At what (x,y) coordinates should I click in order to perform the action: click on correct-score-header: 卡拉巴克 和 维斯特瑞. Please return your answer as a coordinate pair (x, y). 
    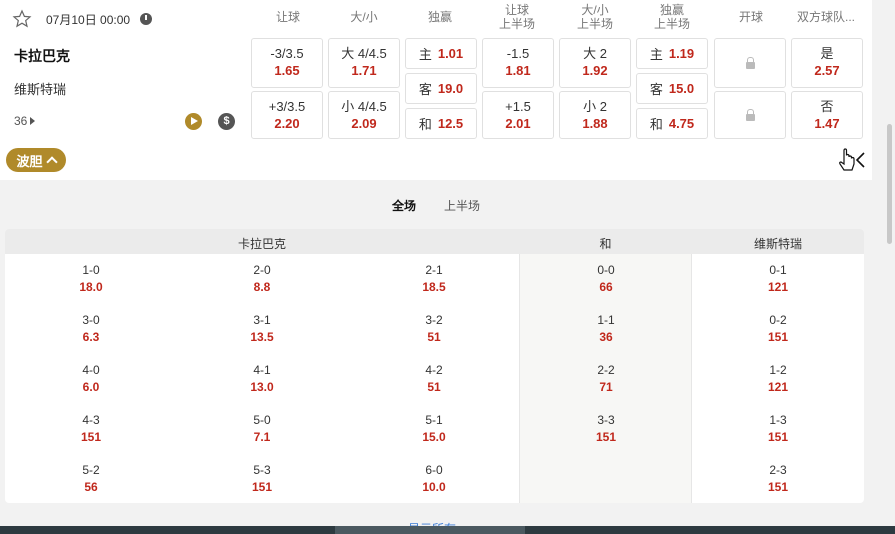
    Looking at the image, I should click on (434, 241).